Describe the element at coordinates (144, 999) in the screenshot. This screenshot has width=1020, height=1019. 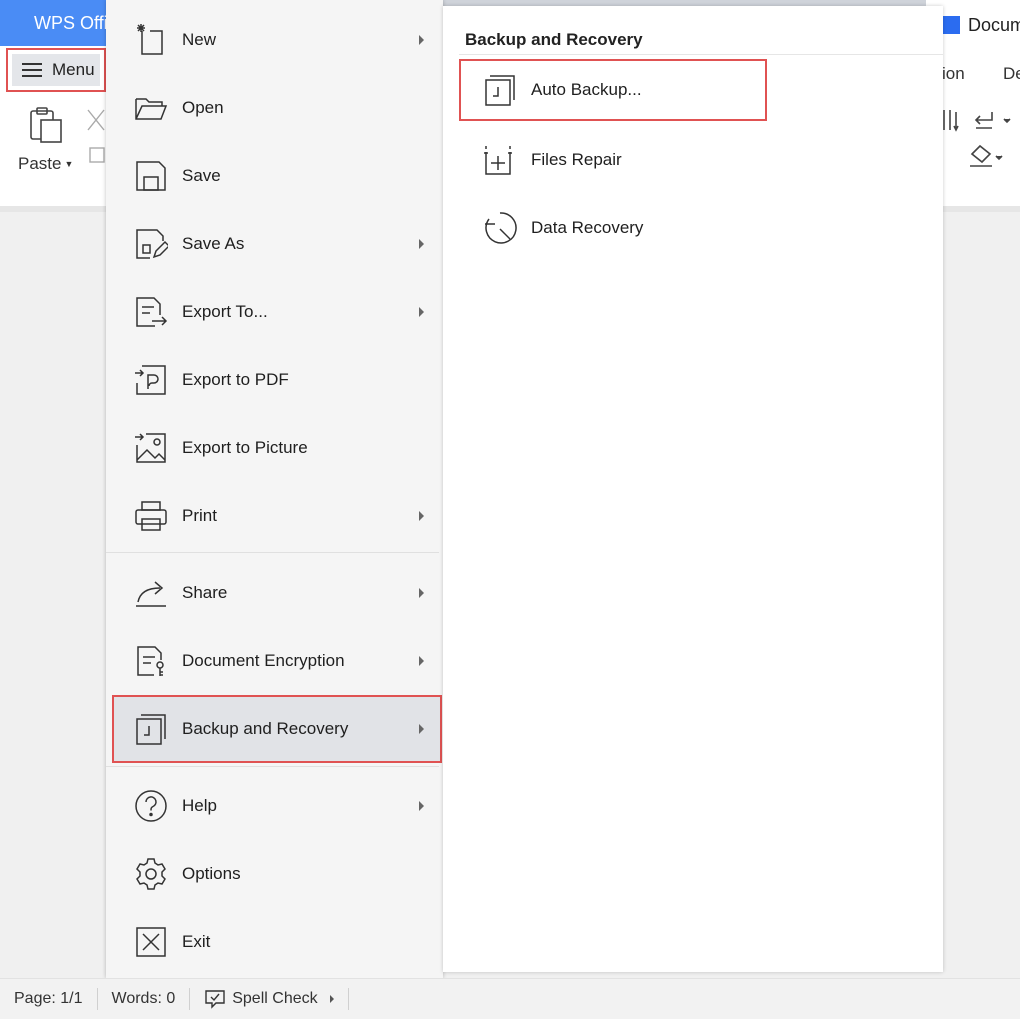
I see `word-count: Words: 0` at that location.